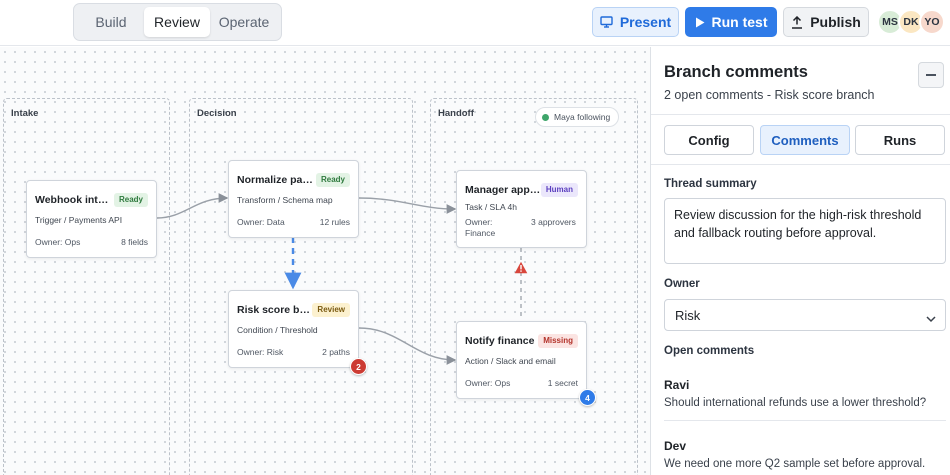 This screenshot has height=475, width=950. What do you see at coordinates (606, 22) in the screenshot?
I see `monitor-icon` at bounding box center [606, 22].